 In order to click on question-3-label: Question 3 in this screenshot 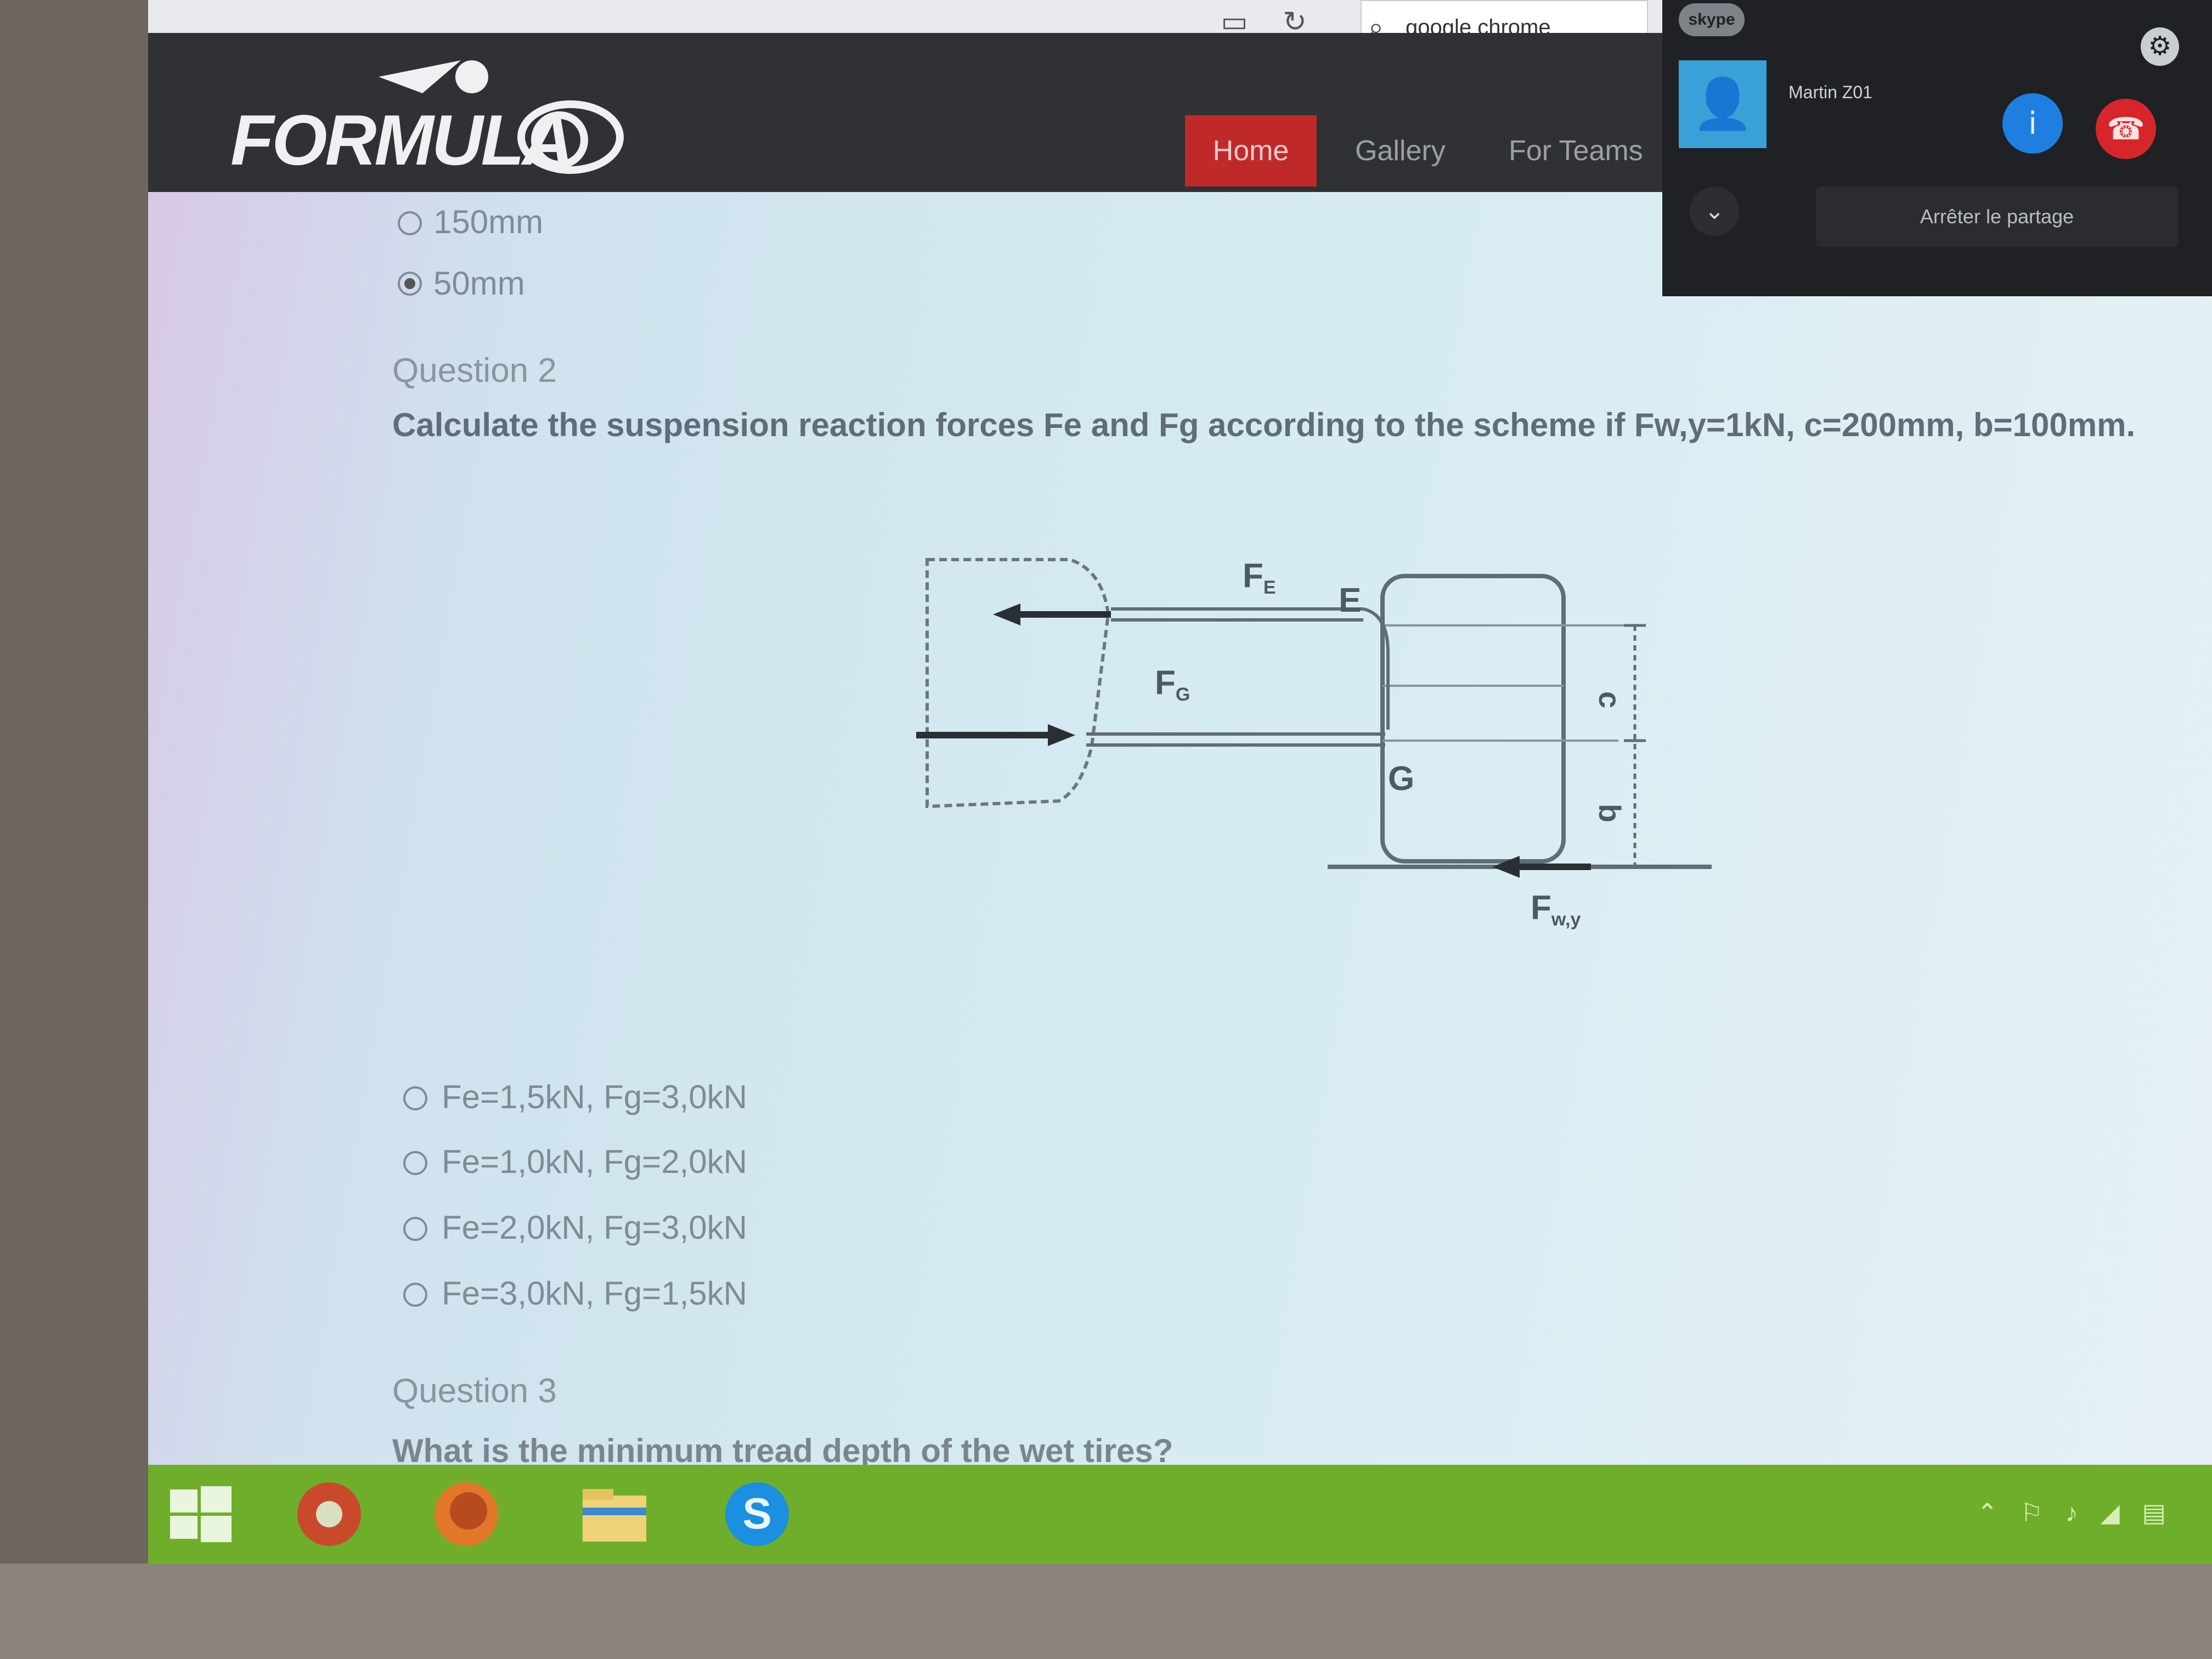, I will do `click(474, 1391)`.